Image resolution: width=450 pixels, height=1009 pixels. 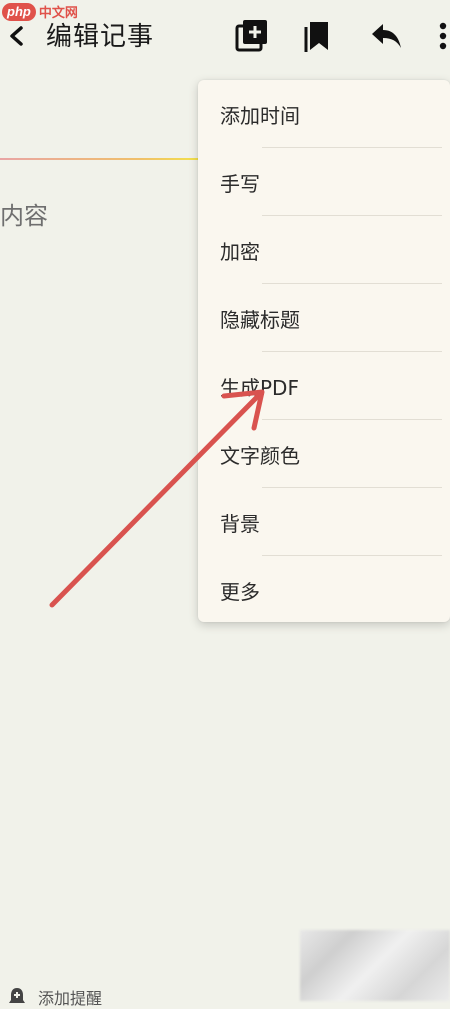 What do you see at coordinates (324, 454) in the screenshot?
I see `menu-item-text-color: 文字颜色` at bounding box center [324, 454].